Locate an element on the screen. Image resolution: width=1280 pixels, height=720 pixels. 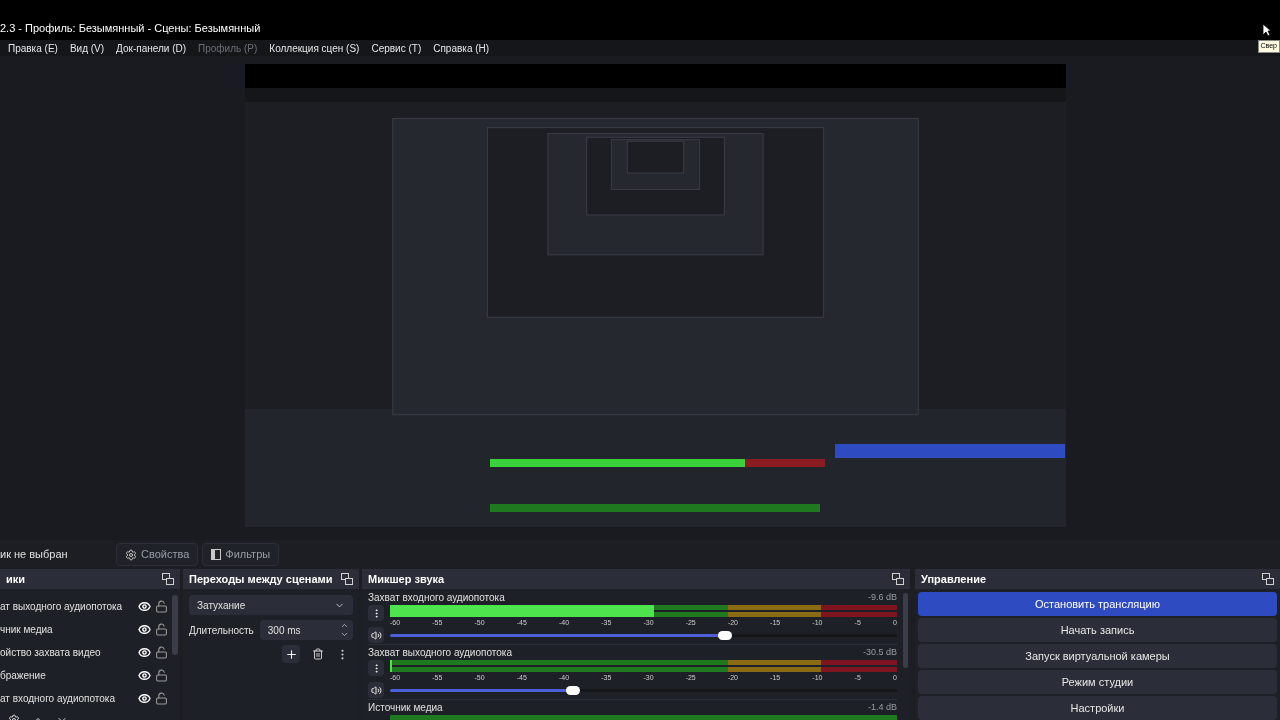
dock-title: Микшер звука is located at coordinates (406, 579).